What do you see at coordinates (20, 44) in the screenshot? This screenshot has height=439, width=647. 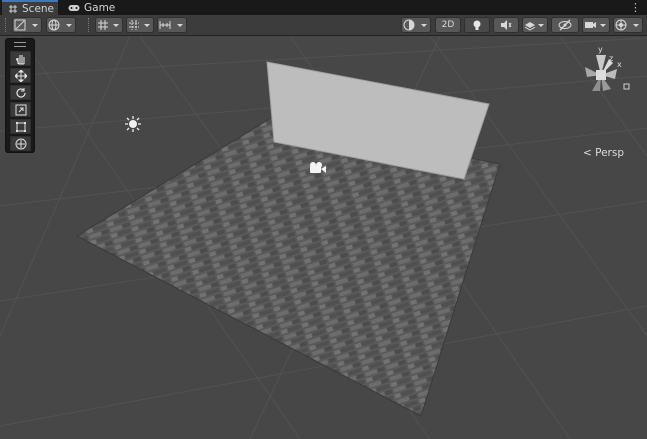 I see `overlay-drag-handle` at bounding box center [20, 44].